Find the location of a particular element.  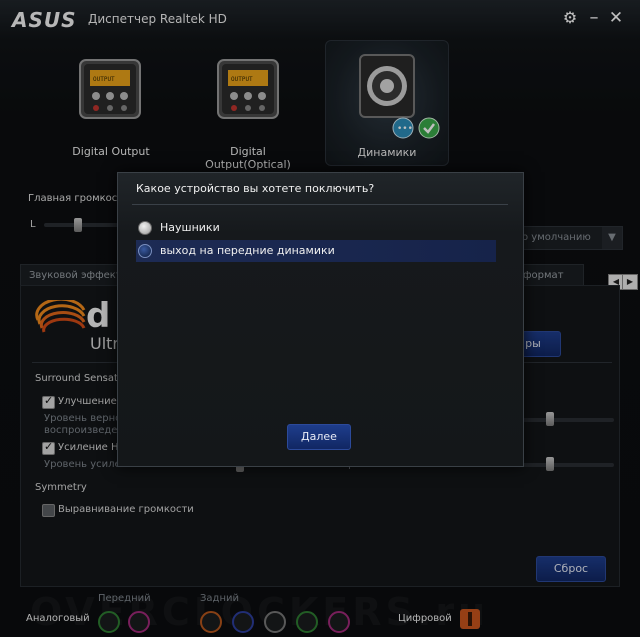

dialog-divider is located at coordinates (320, 204).